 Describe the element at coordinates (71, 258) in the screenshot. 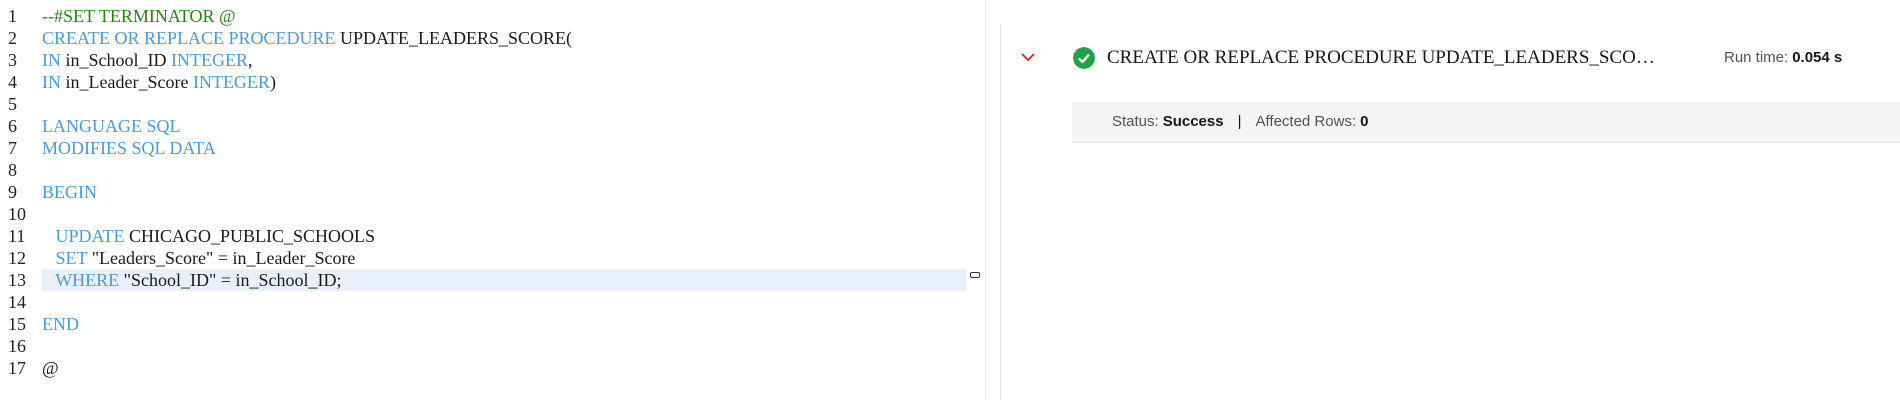

I see `sql-keyword: SET` at that location.